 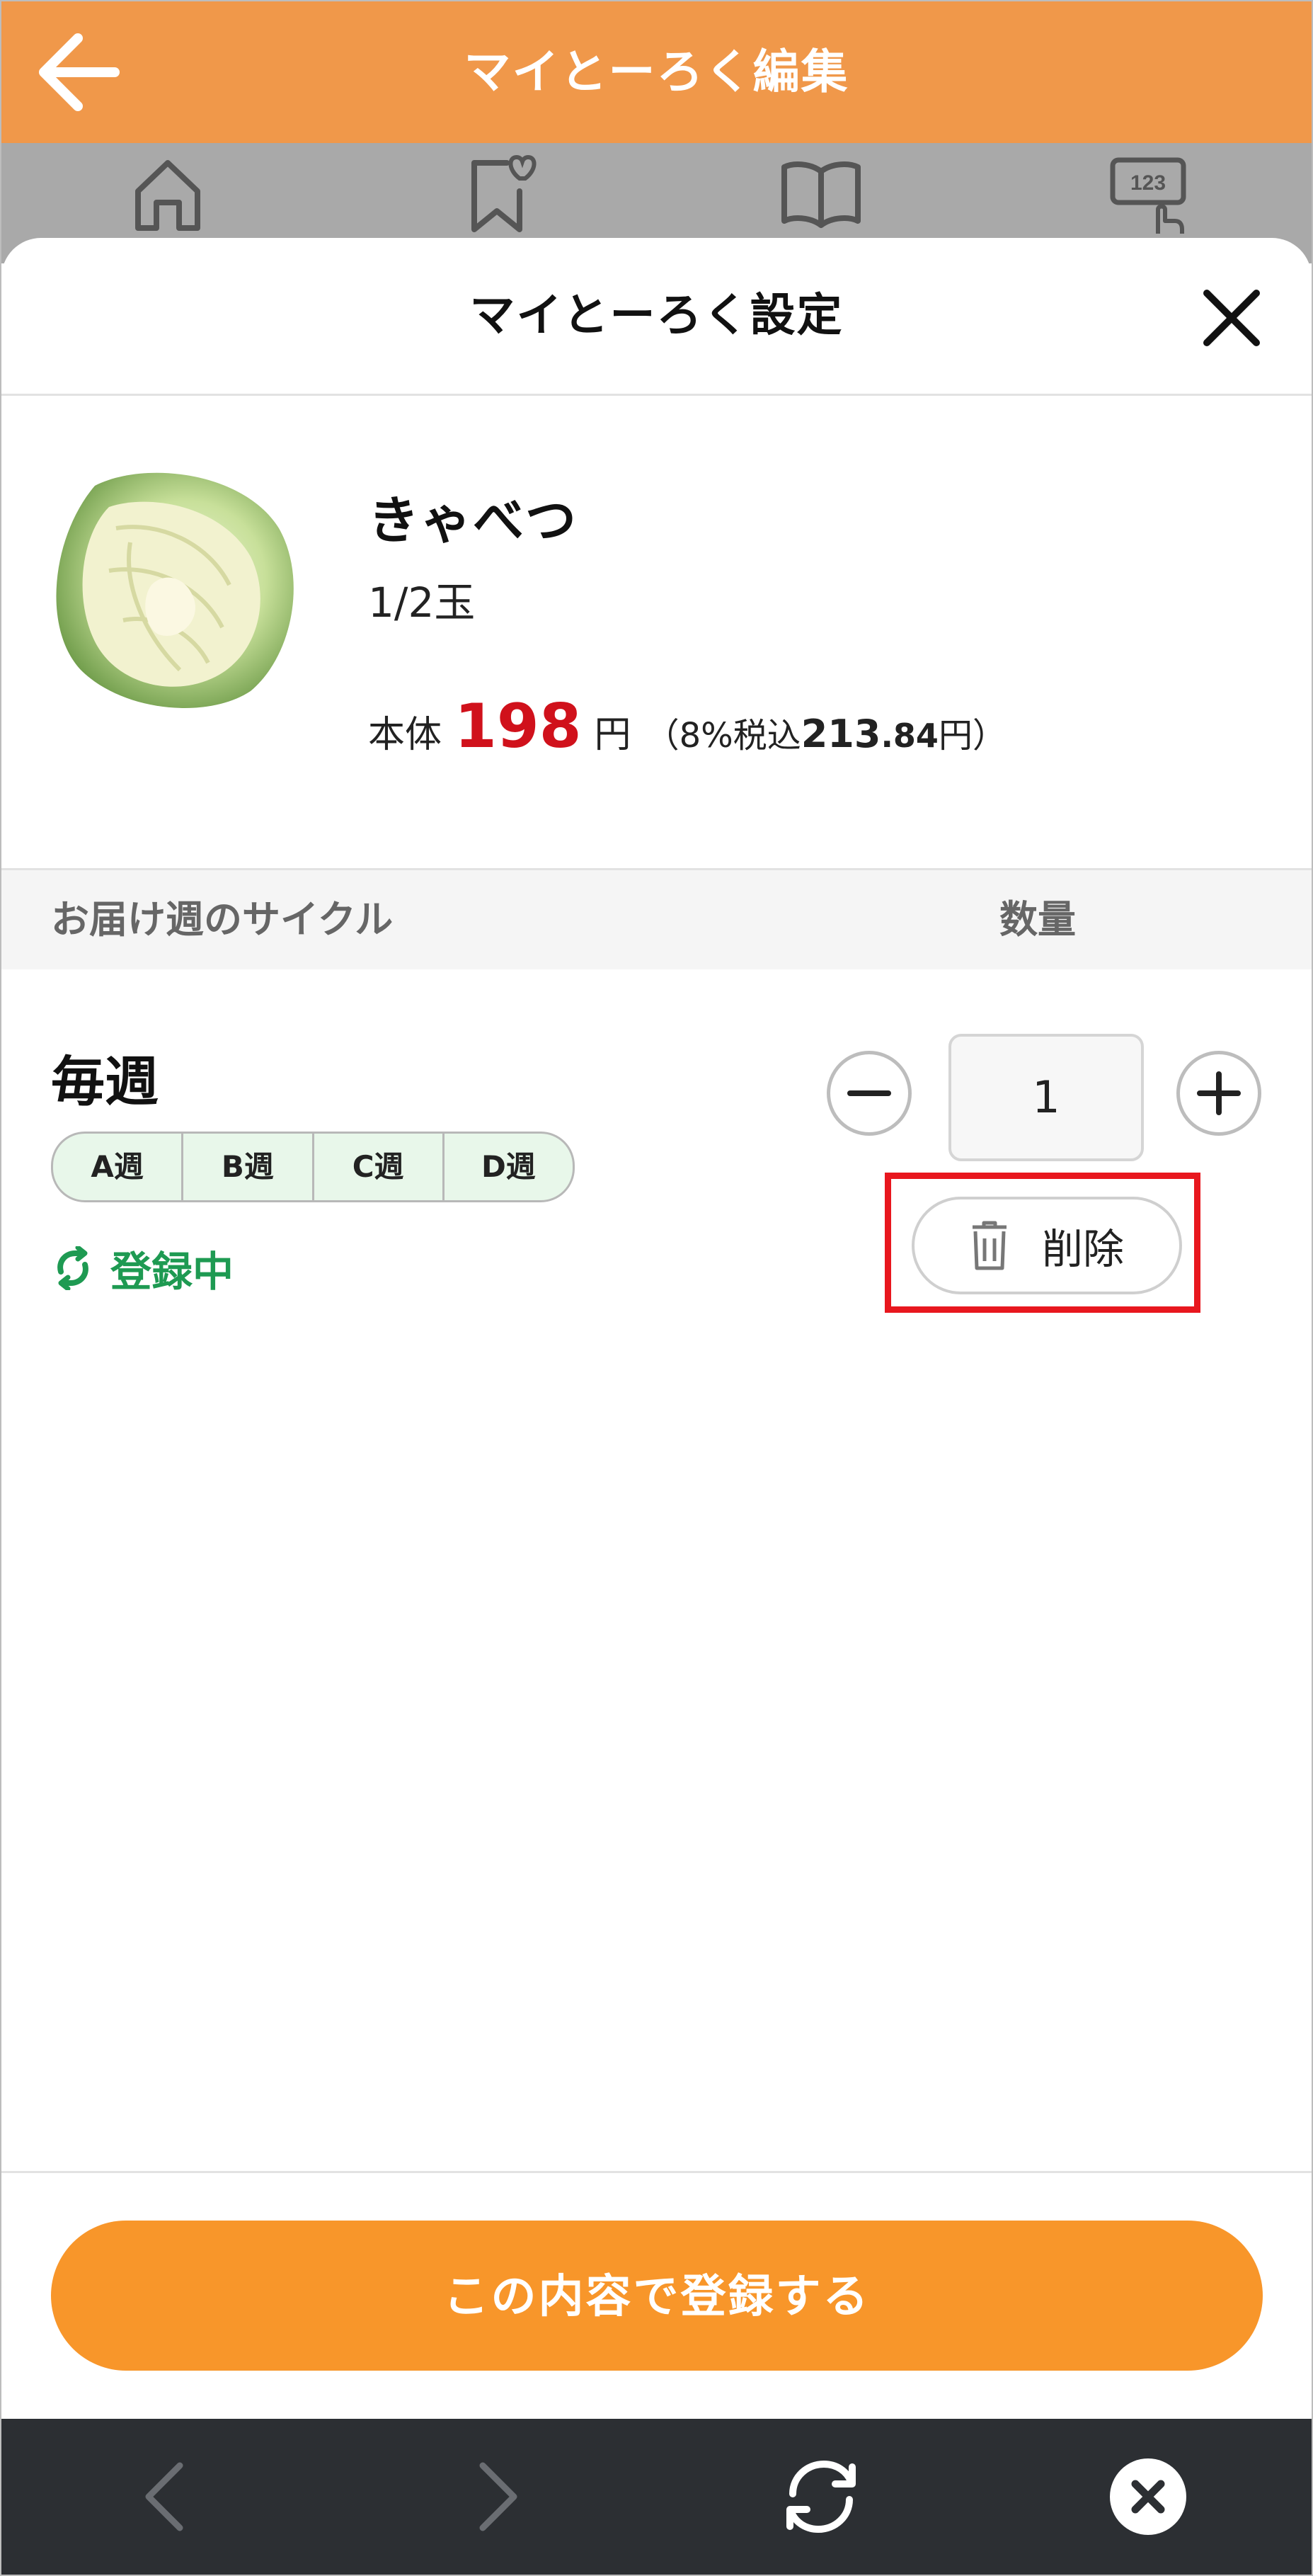 I want to click on book-icon, so click(x=821, y=194).